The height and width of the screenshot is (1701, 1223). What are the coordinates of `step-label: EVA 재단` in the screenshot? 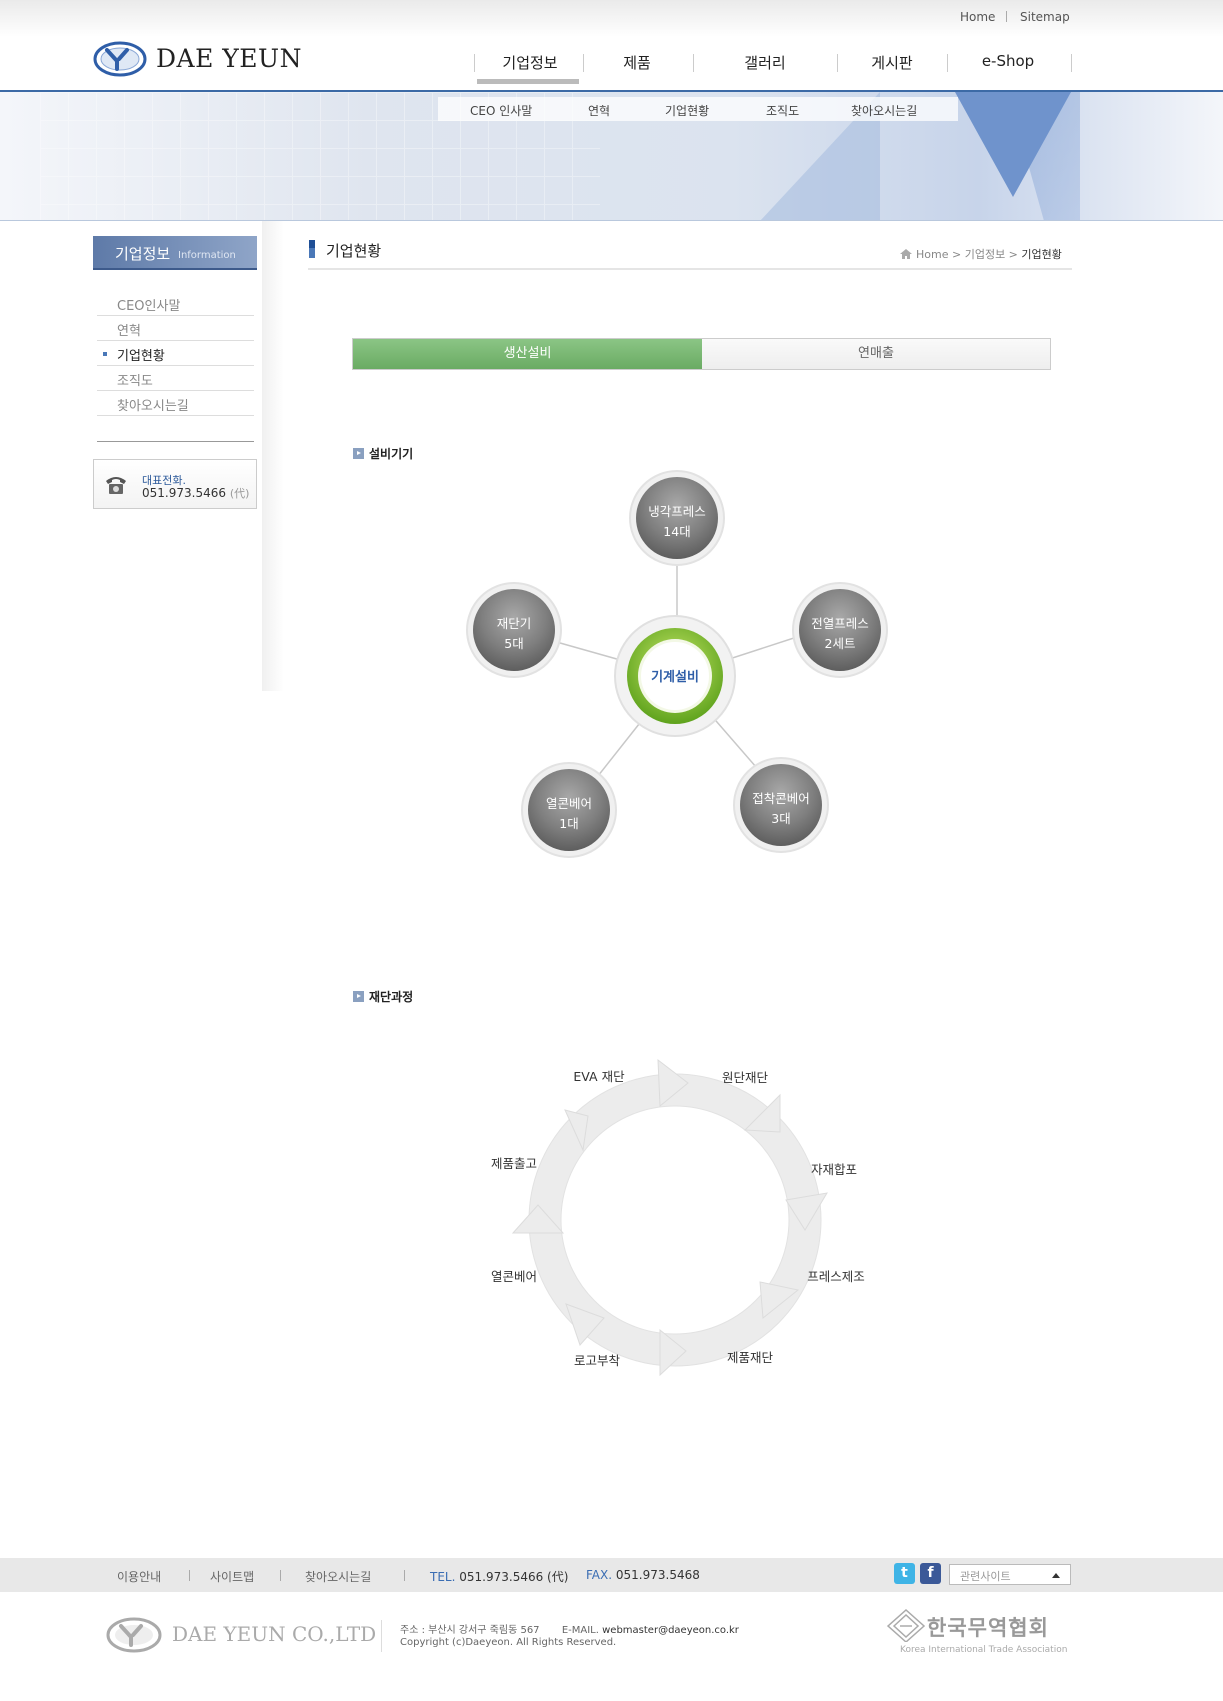 It's located at (599, 1076).